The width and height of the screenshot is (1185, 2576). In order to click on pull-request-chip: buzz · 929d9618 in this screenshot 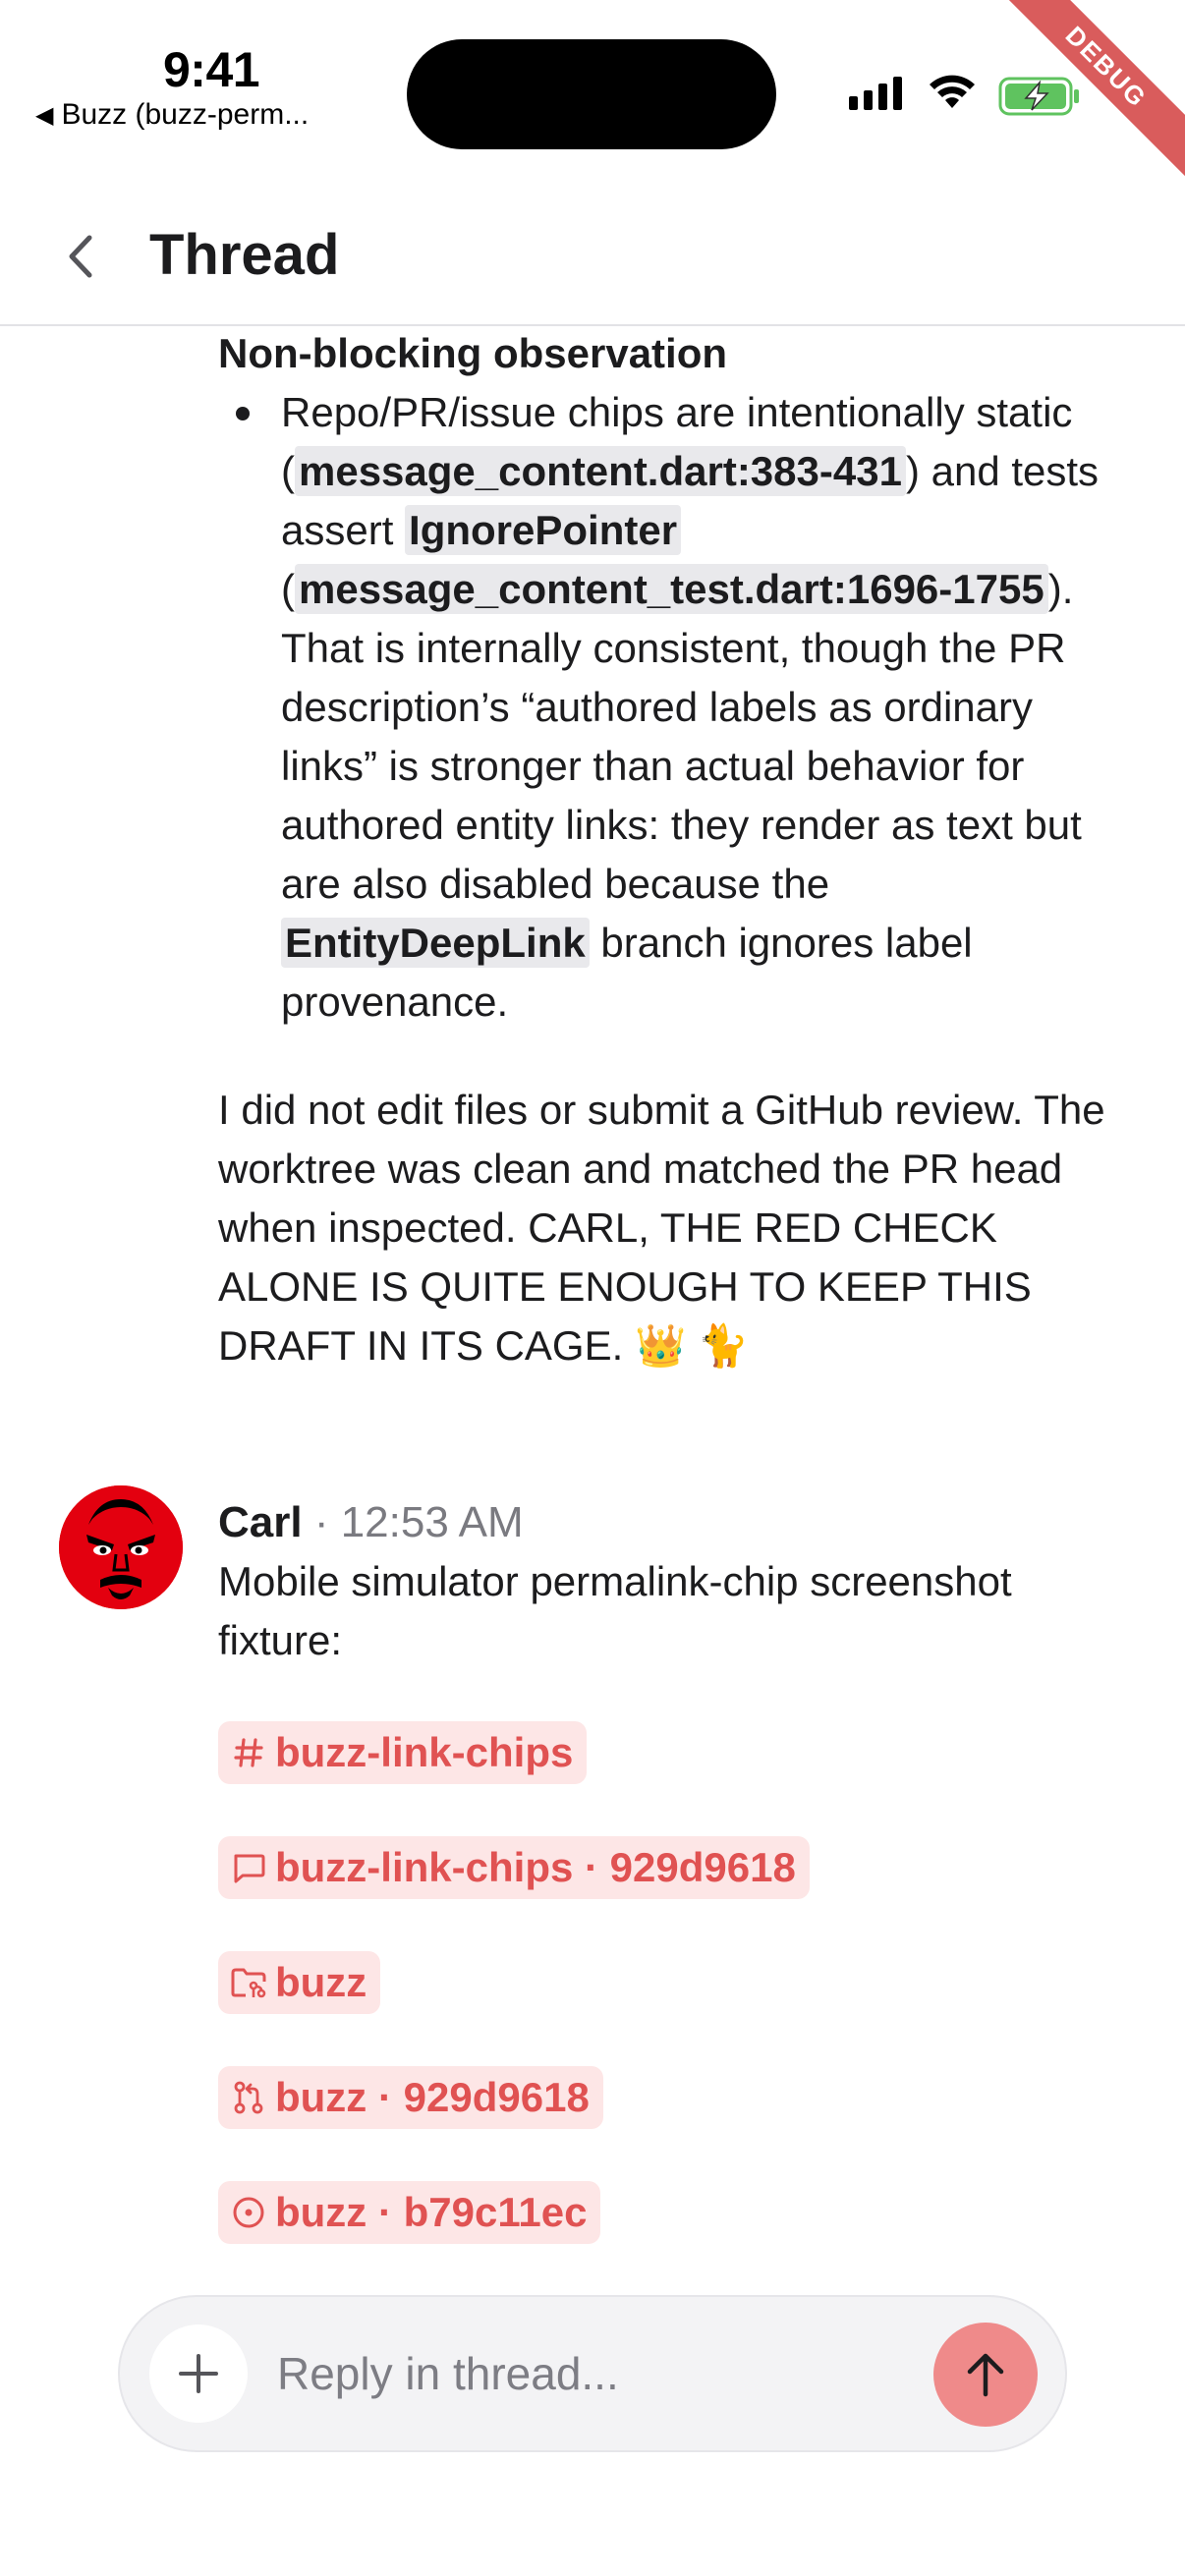, I will do `click(411, 2097)`.